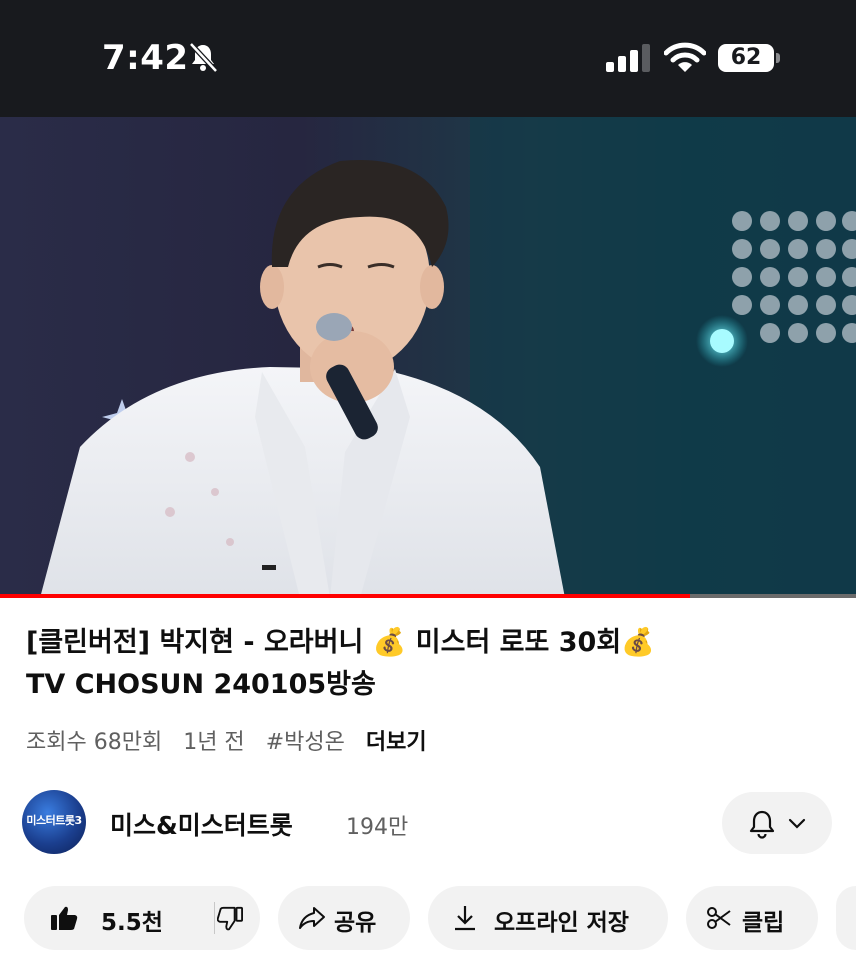  What do you see at coordinates (762, 824) in the screenshot?
I see `bell-icon` at bounding box center [762, 824].